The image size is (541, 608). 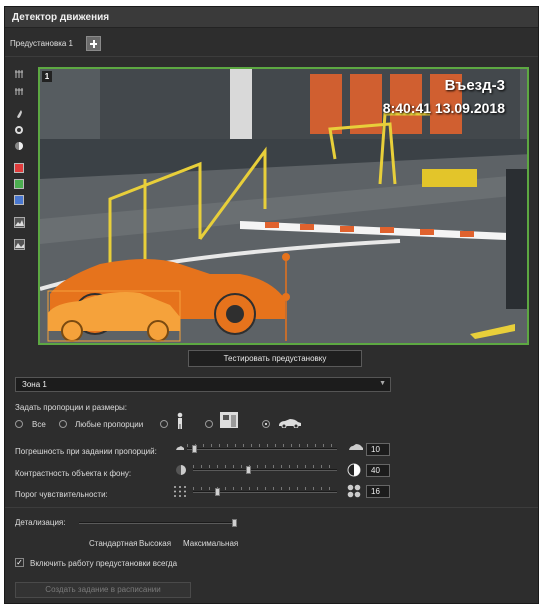 What do you see at coordinates (356, 448) in the screenshot?
I see `car-large-icon` at bounding box center [356, 448].